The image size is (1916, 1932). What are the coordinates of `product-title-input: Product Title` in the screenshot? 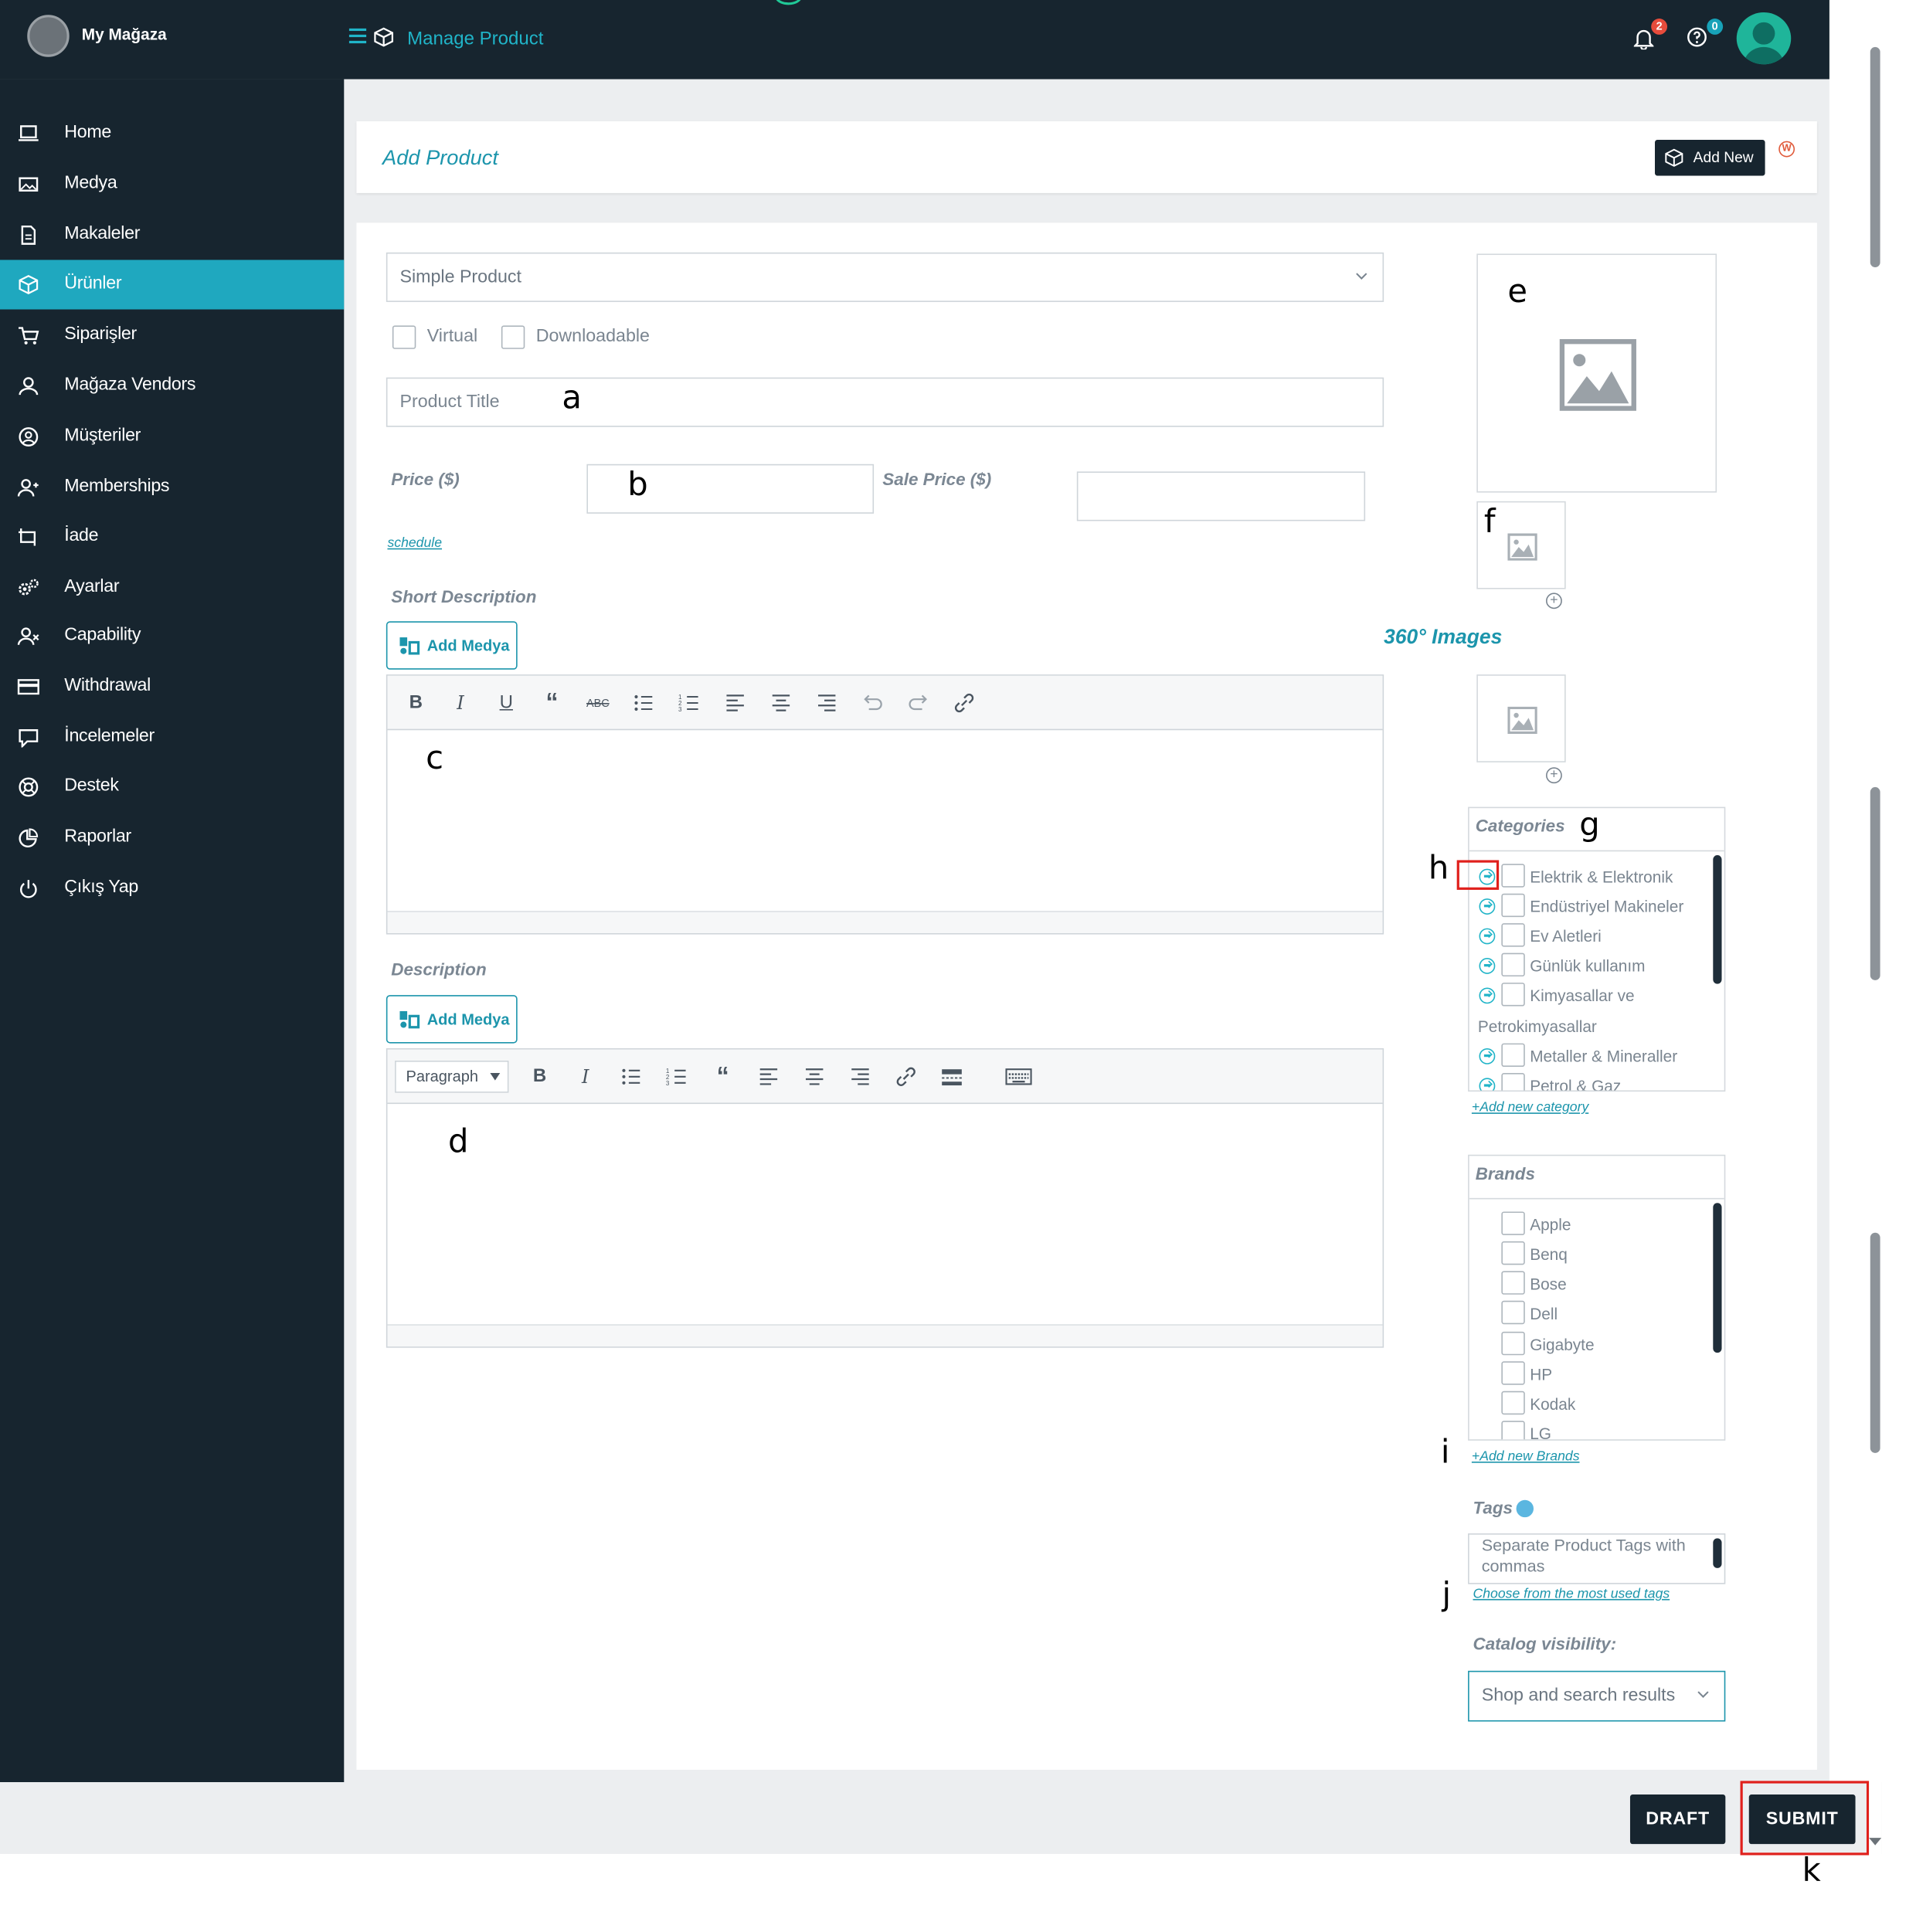 It's located at (885, 402).